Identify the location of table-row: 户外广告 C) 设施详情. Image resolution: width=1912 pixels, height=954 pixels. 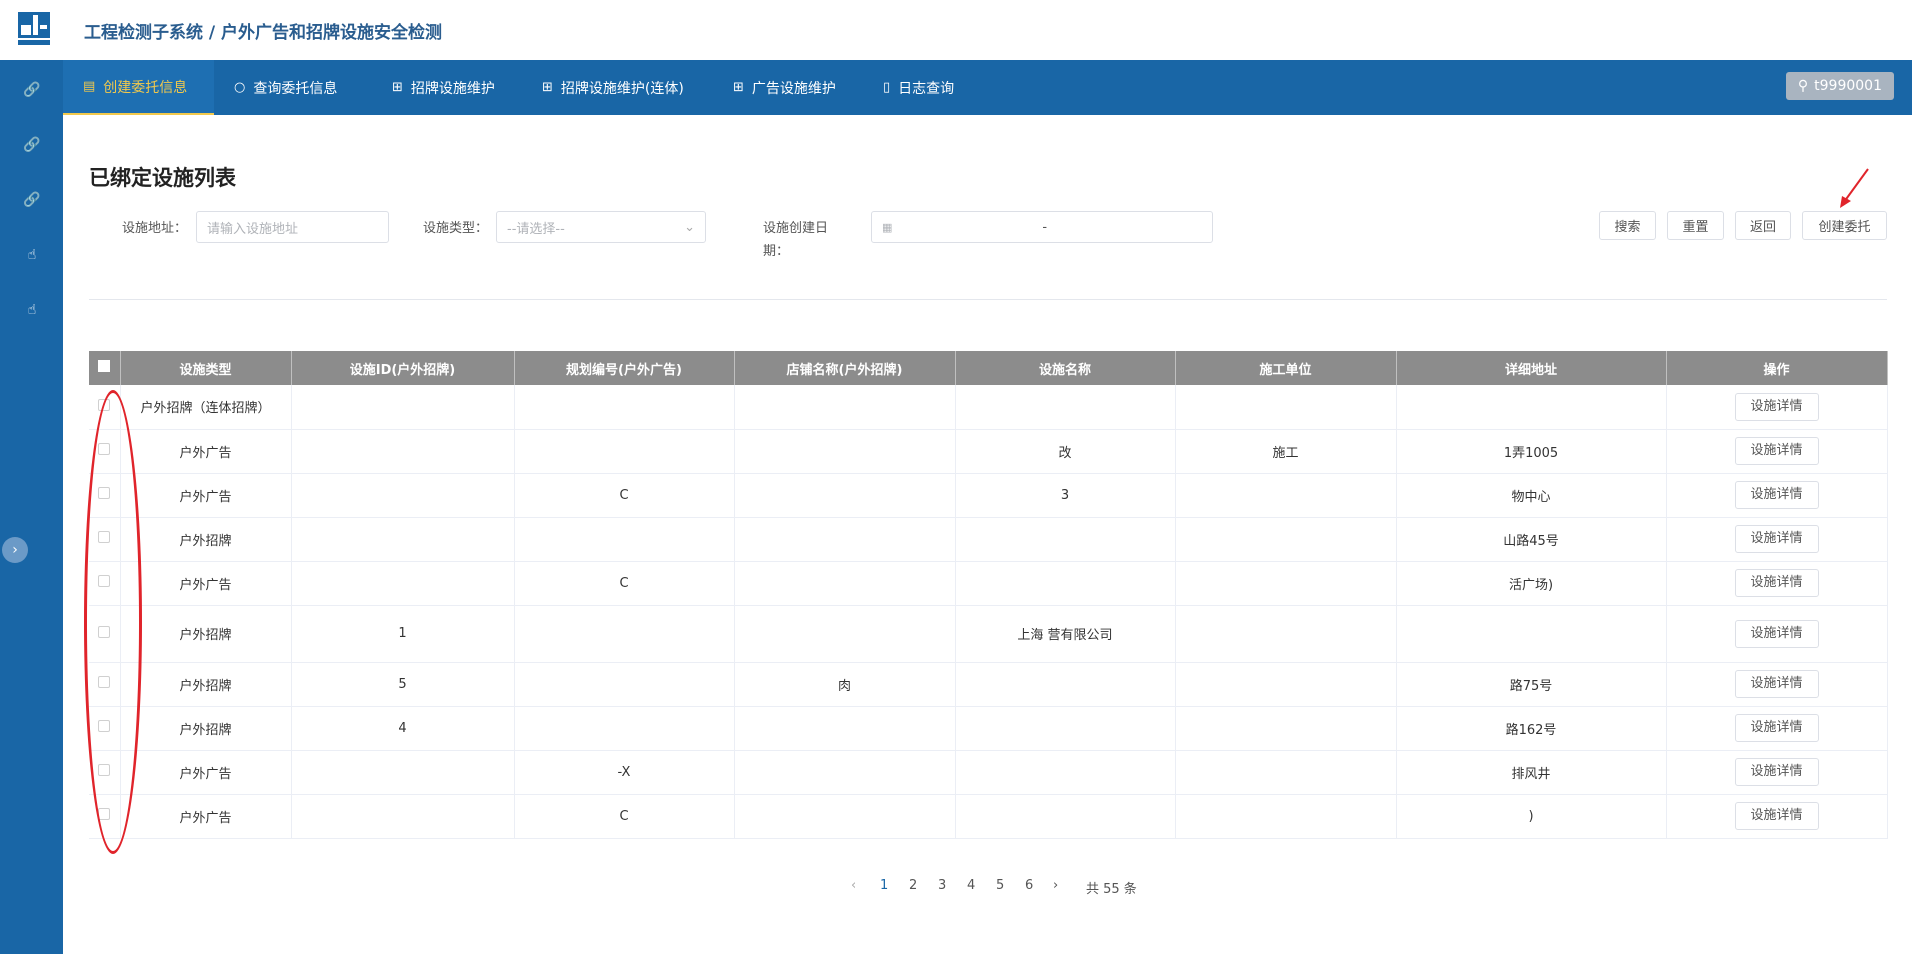
(988, 816).